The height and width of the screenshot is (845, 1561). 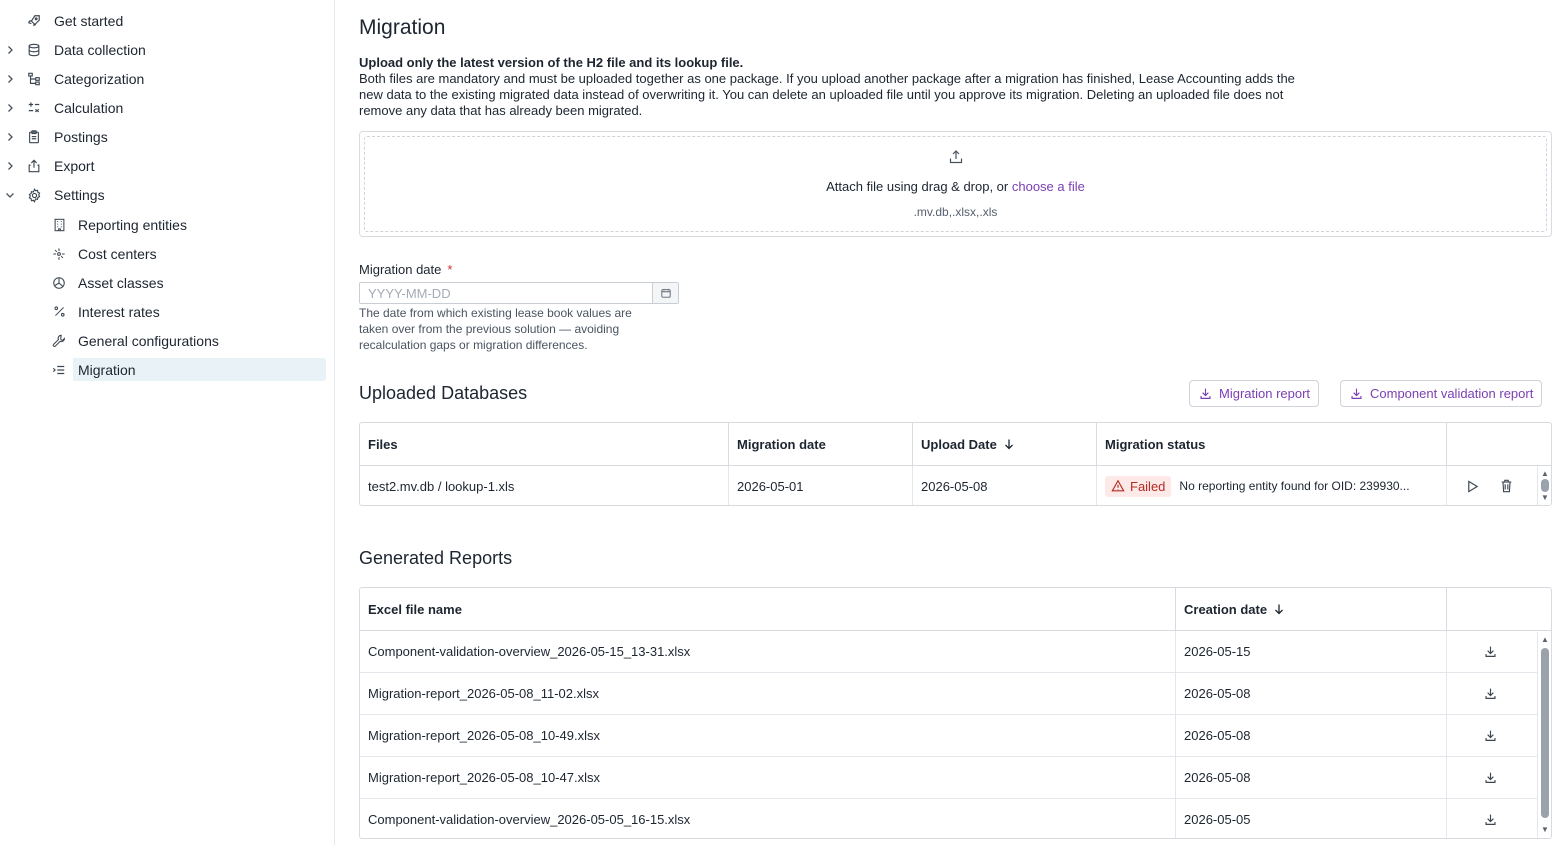 I want to click on upload-icon, so click(x=956, y=157).